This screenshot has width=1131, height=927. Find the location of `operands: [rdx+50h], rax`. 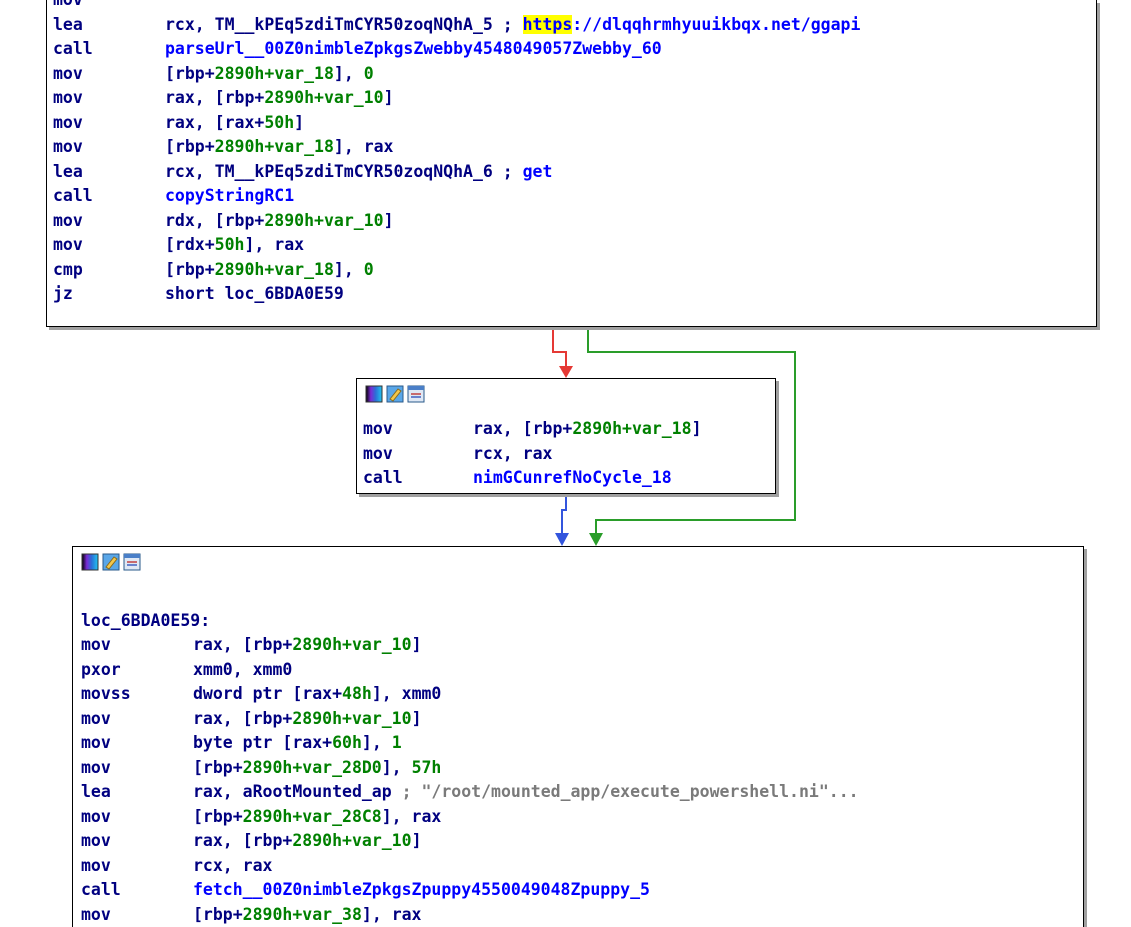

operands: [rdx+50h], rax is located at coordinates (234, 245).